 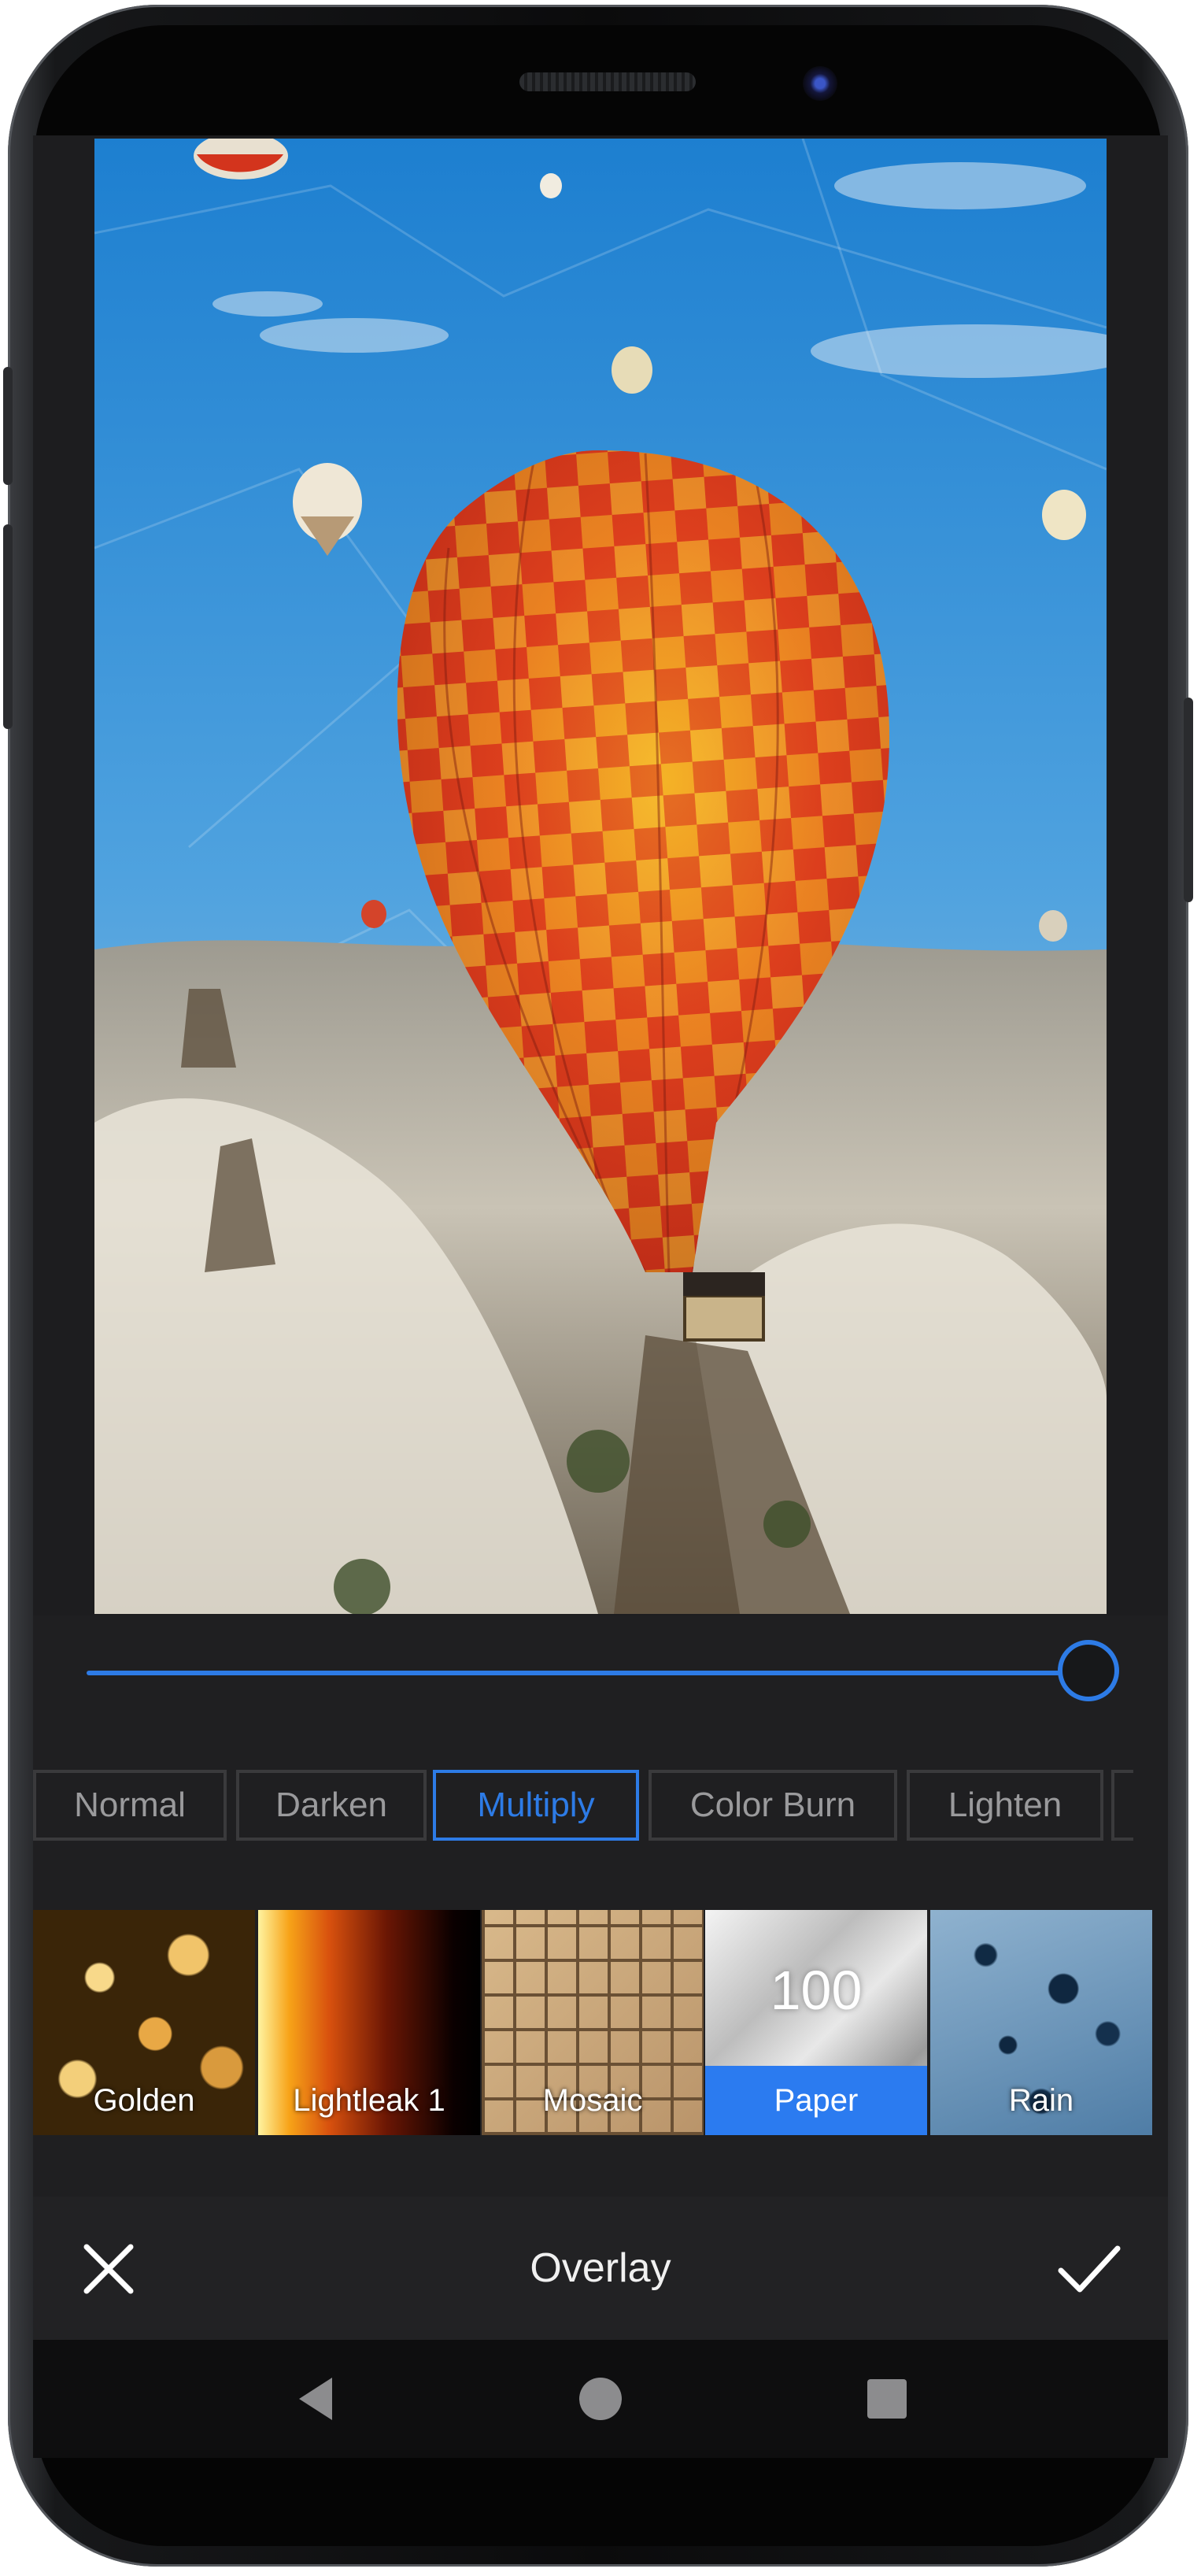 What do you see at coordinates (581, 1673) in the screenshot?
I see `opacity-slider-track` at bounding box center [581, 1673].